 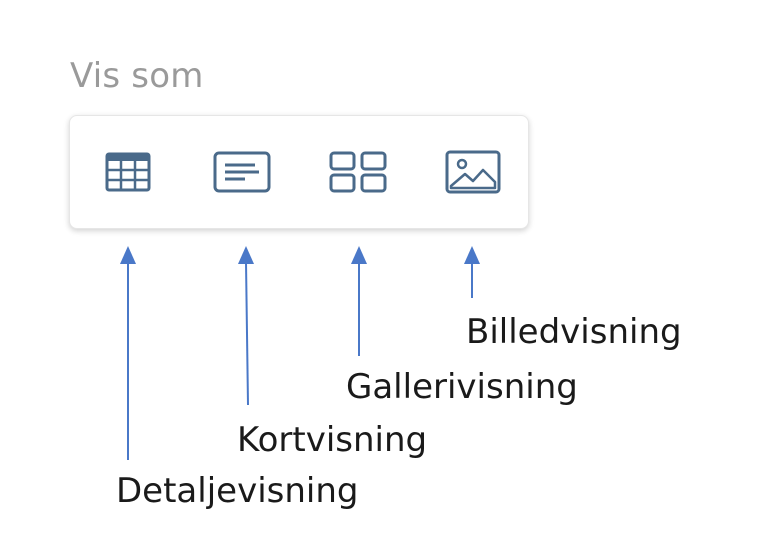 I want to click on callout-image-view: Billedvisning, so click(x=574, y=332).